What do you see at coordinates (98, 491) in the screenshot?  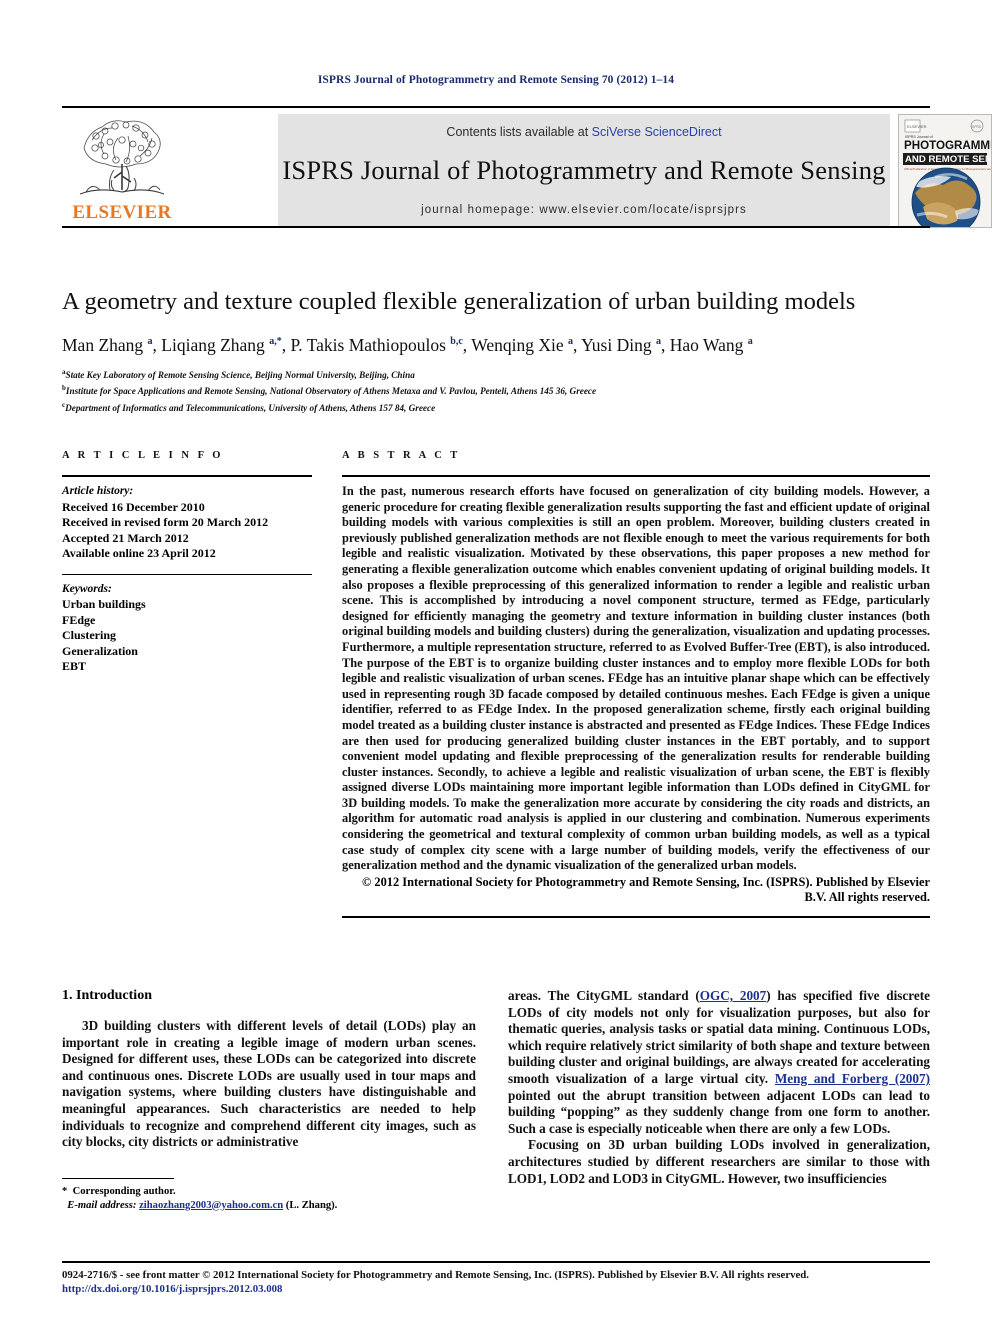 I see `article-history-label: Article history:` at bounding box center [98, 491].